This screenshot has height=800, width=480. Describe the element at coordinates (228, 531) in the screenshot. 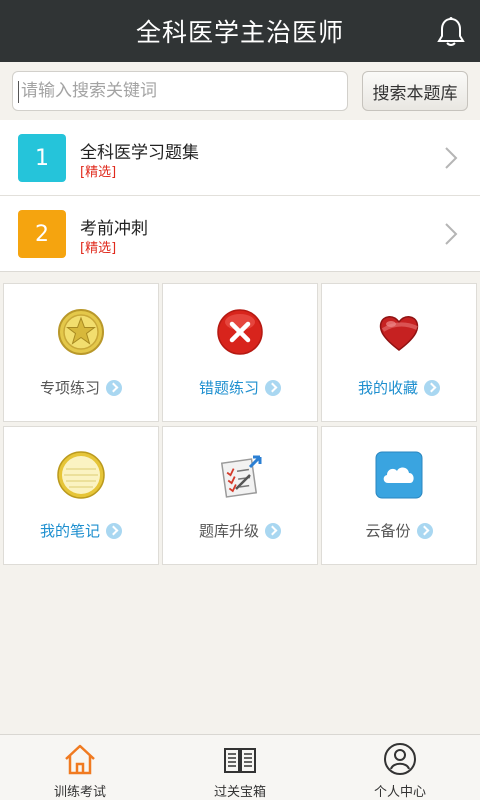

I see `tile-label: 题库升级` at that location.